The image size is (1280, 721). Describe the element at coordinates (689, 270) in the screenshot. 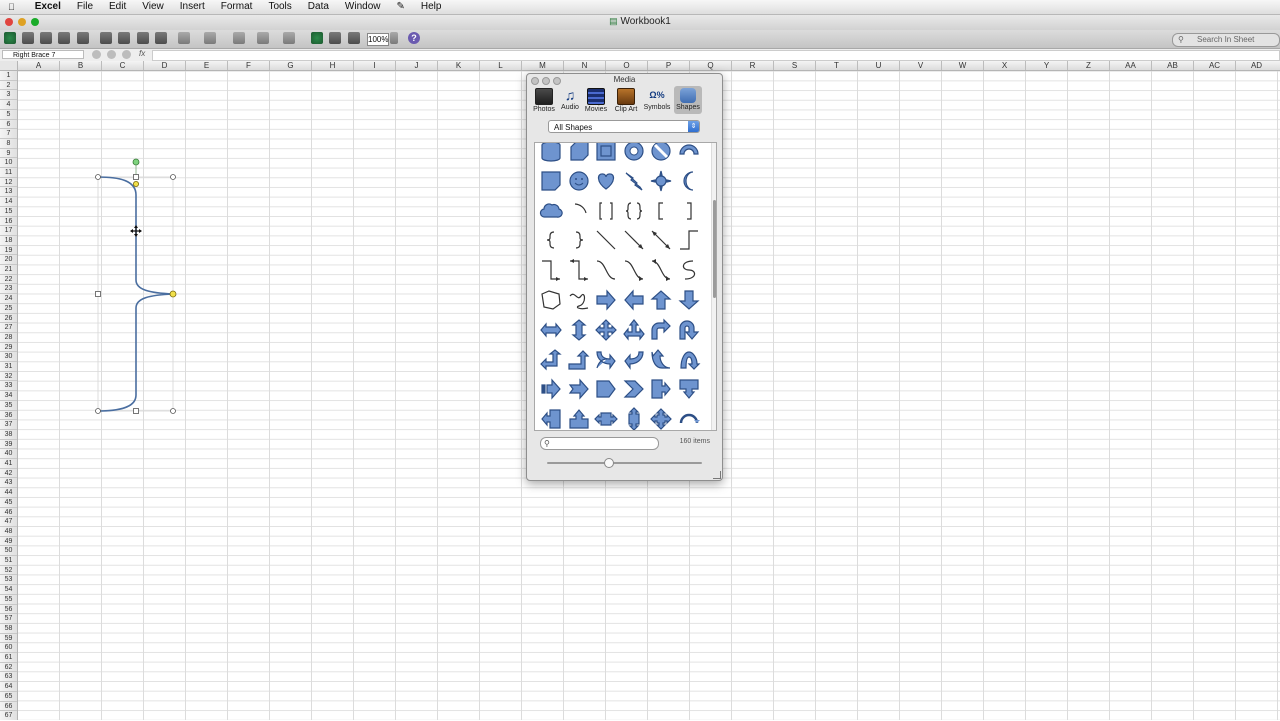

I see `shape-s-curve-icon` at that location.